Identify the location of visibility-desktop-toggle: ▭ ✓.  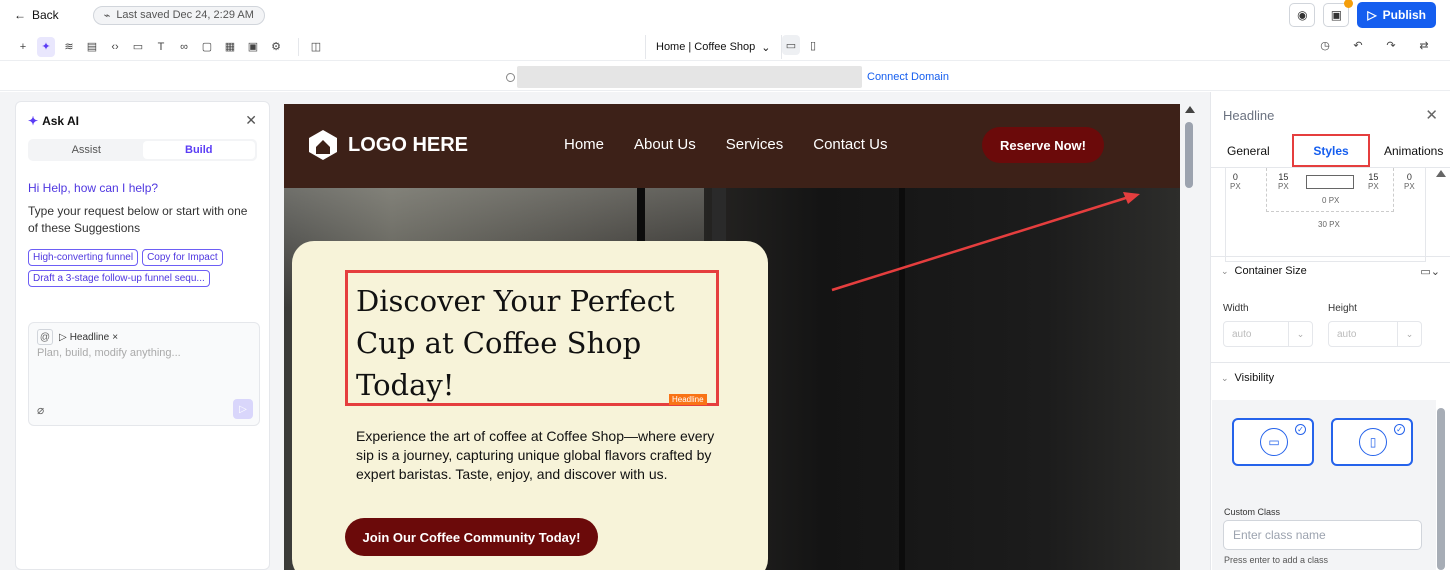
(1273, 442).